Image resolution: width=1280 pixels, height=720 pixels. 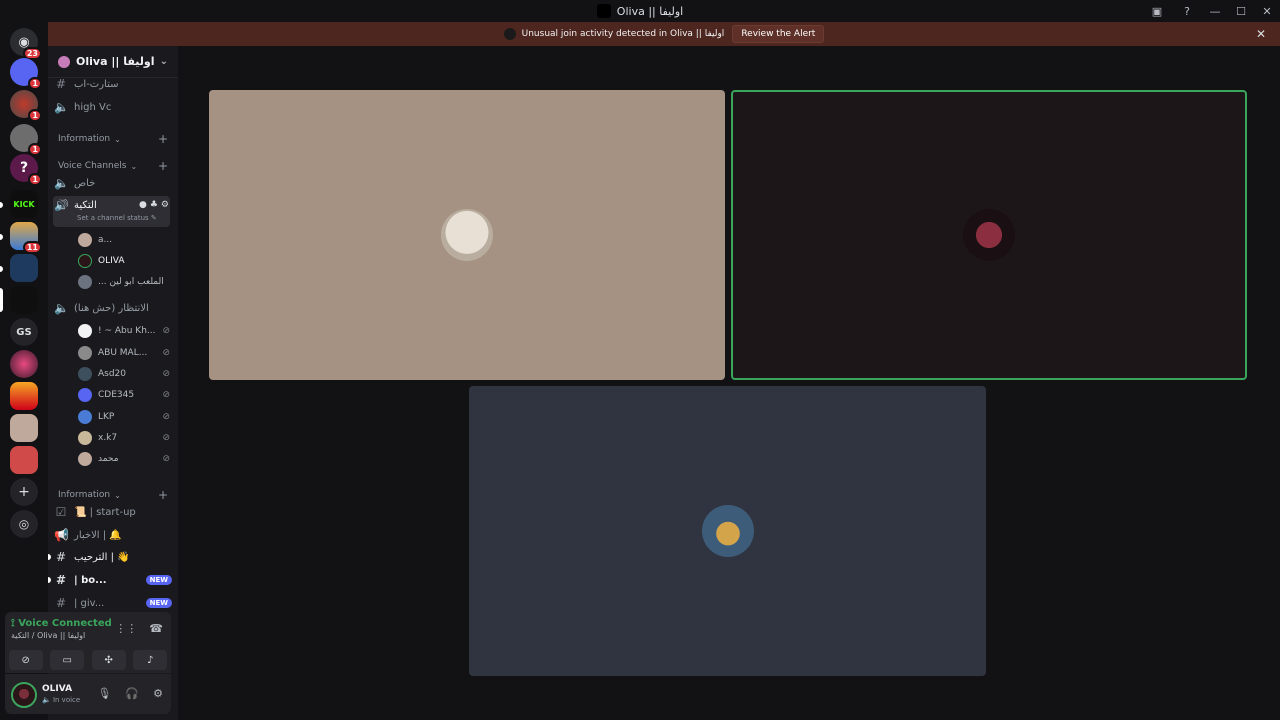 What do you see at coordinates (113, 495) in the screenshot?
I see `category-information-2: Information ⌄ +` at bounding box center [113, 495].